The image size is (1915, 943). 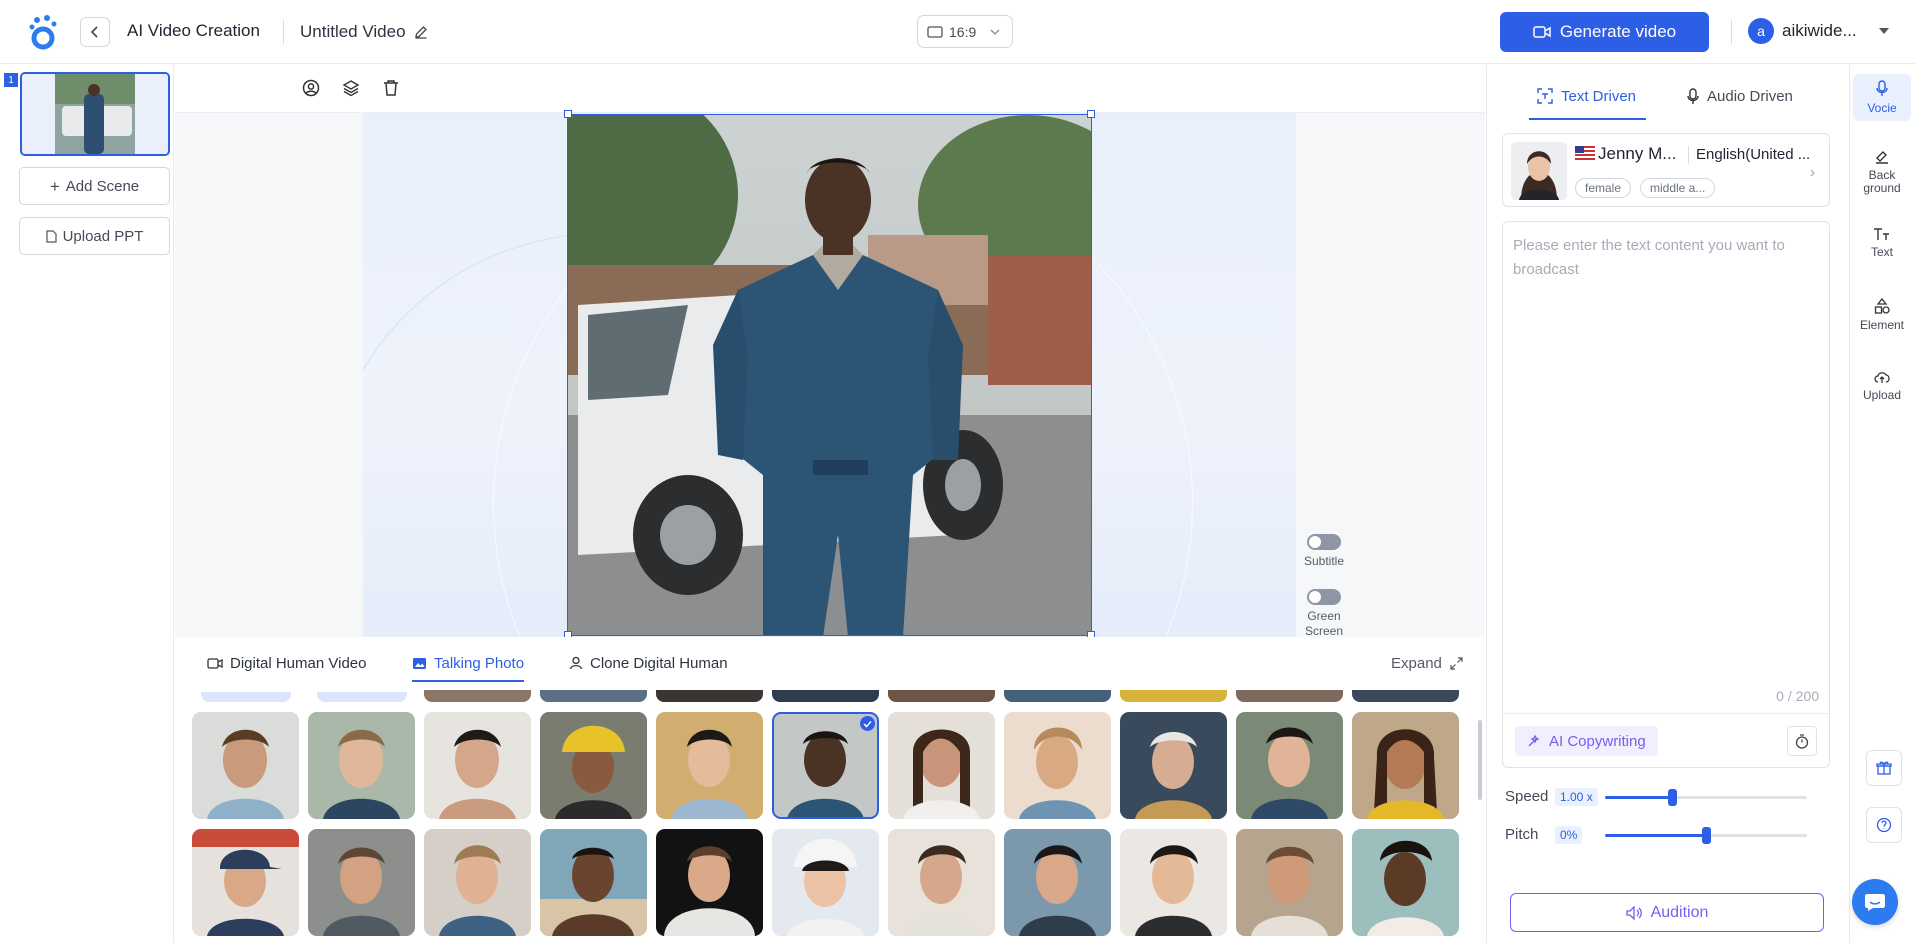 What do you see at coordinates (391, 88) in the screenshot?
I see `trash-icon` at bounding box center [391, 88].